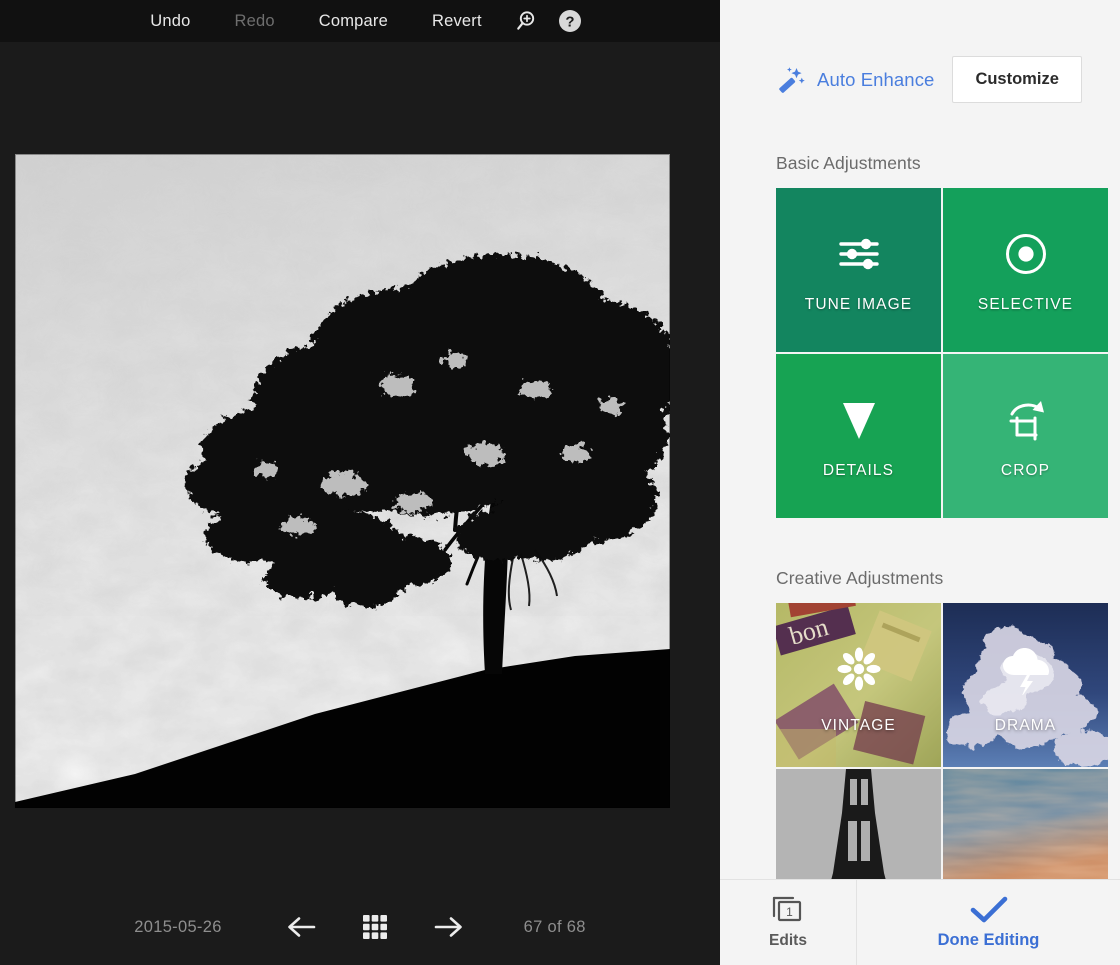 Image resolution: width=1120 pixels, height=965 pixels. What do you see at coordinates (788, 940) in the screenshot?
I see `edits-label: Edits` at bounding box center [788, 940].